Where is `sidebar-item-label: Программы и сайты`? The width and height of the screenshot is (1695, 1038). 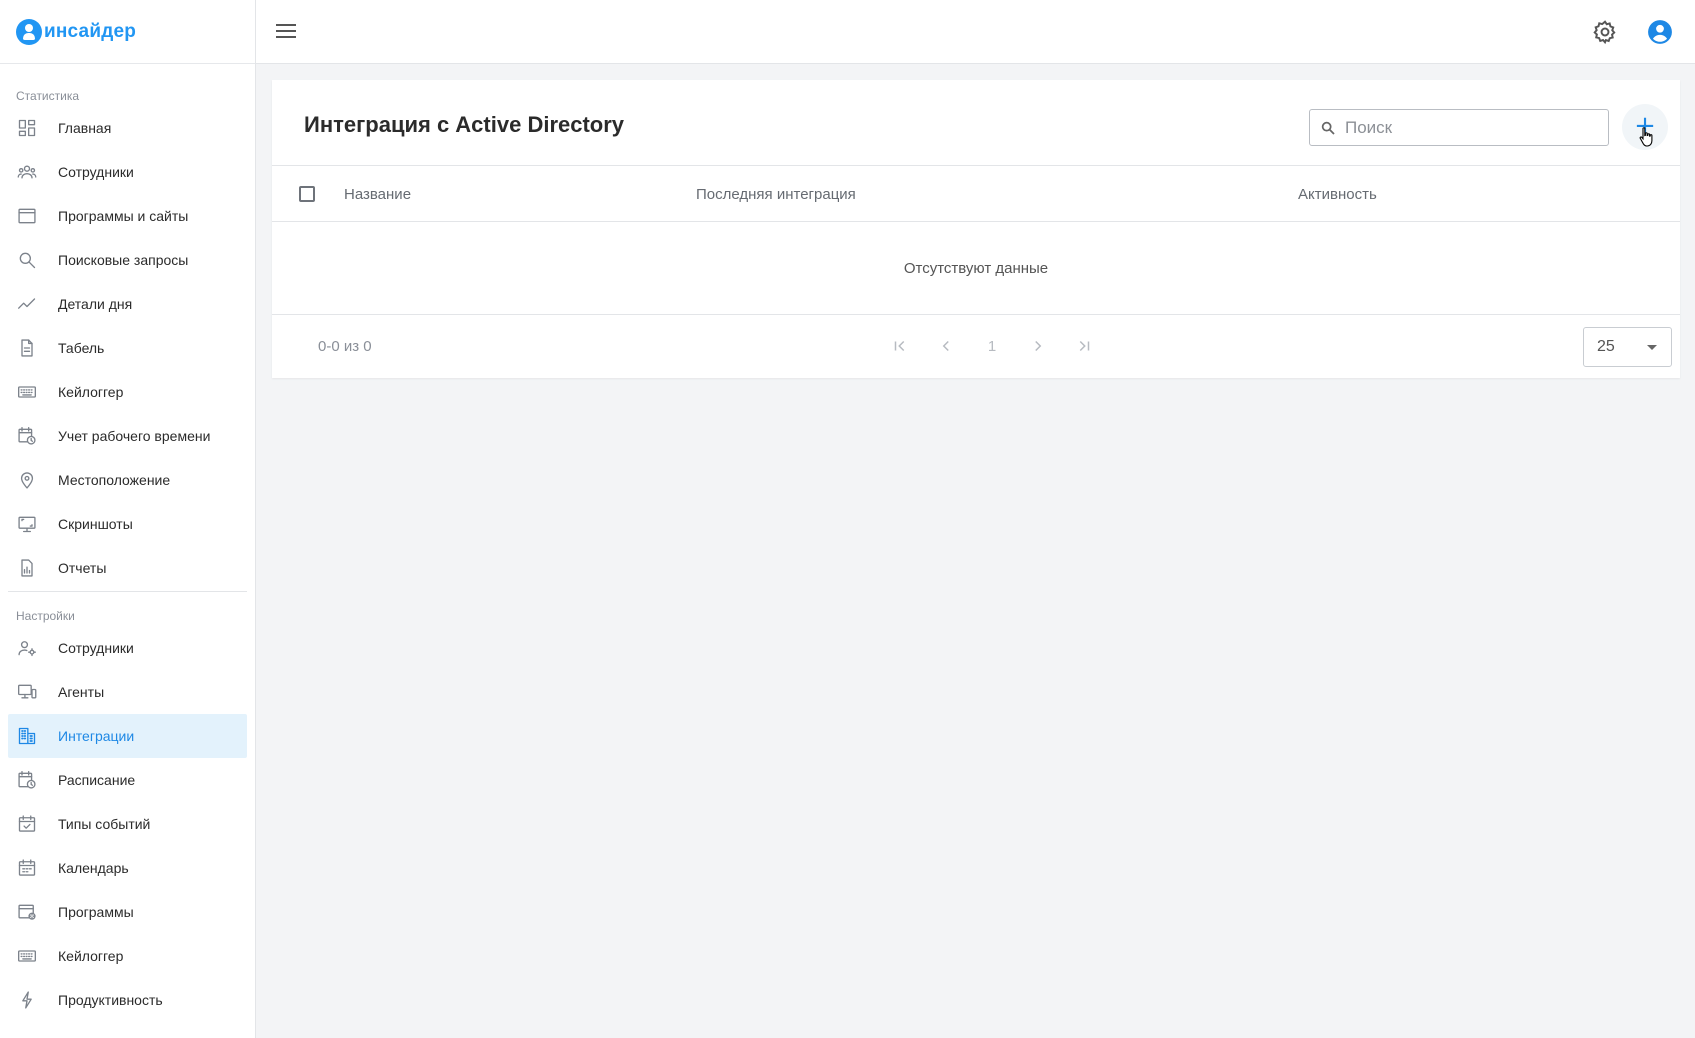
sidebar-item-label: Программы и сайты is located at coordinates (123, 216).